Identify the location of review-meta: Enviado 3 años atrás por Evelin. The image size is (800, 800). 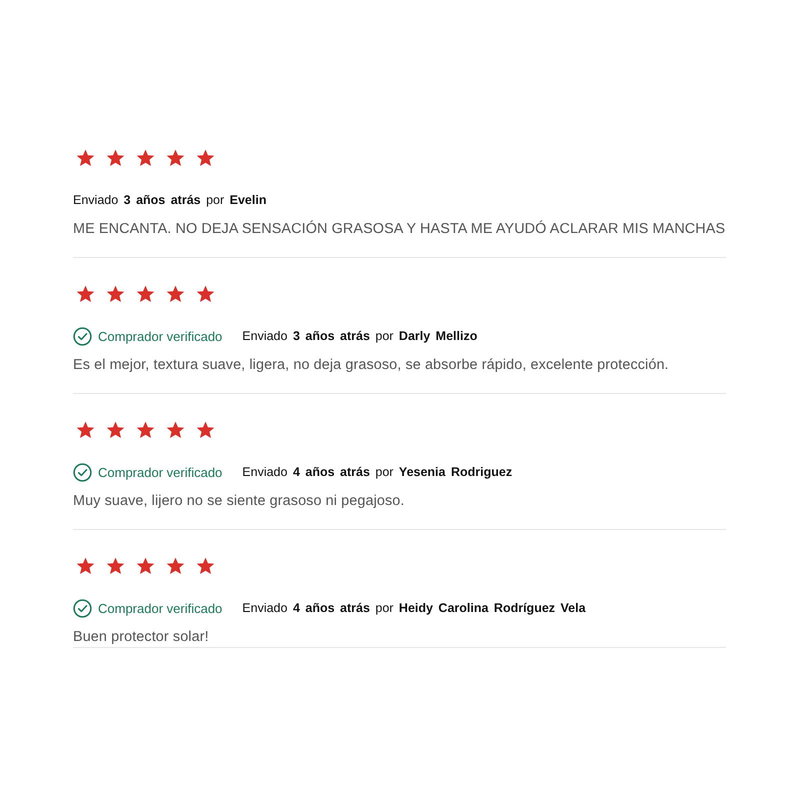
(169, 200).